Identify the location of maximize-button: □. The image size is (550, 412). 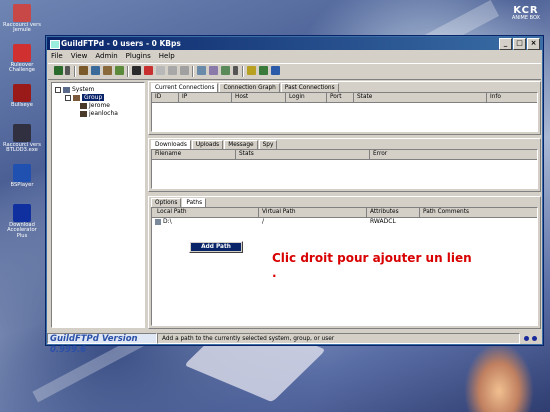
(519, 44).